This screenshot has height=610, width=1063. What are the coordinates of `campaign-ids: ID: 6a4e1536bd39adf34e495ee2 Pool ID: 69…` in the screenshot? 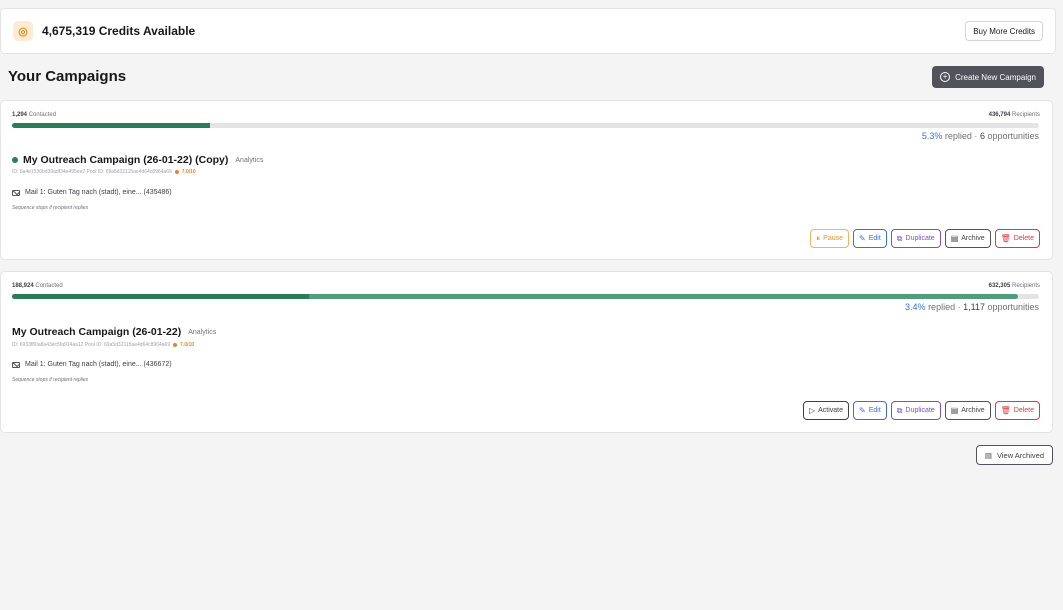 It's located at (104, 172).